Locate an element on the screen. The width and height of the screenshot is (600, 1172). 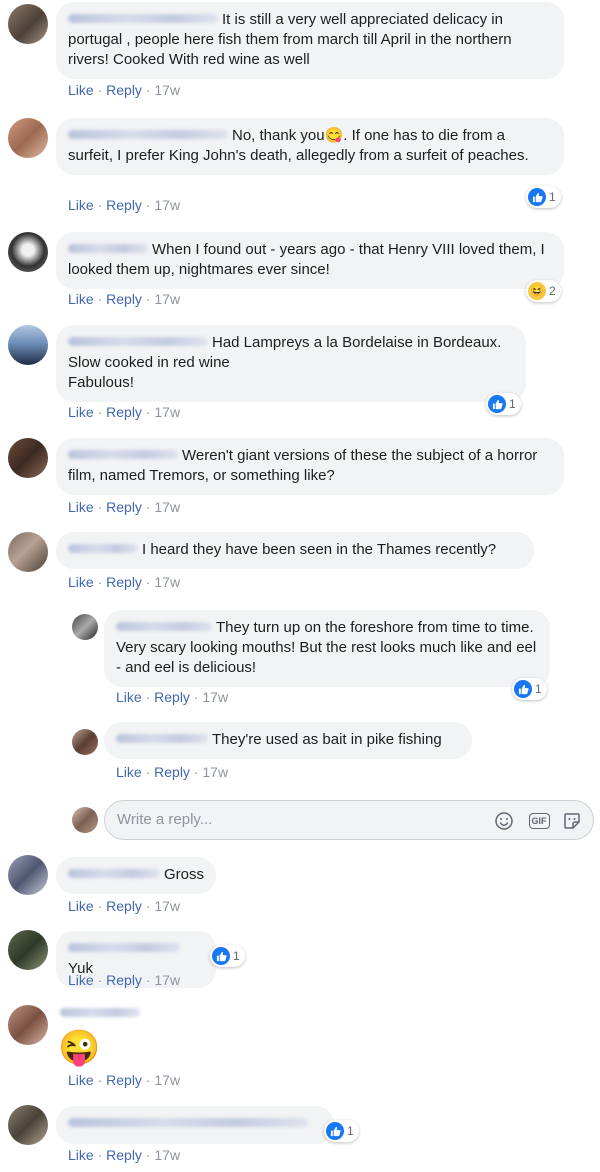
gif-icon: GIF is located at coordinates (539, 821).